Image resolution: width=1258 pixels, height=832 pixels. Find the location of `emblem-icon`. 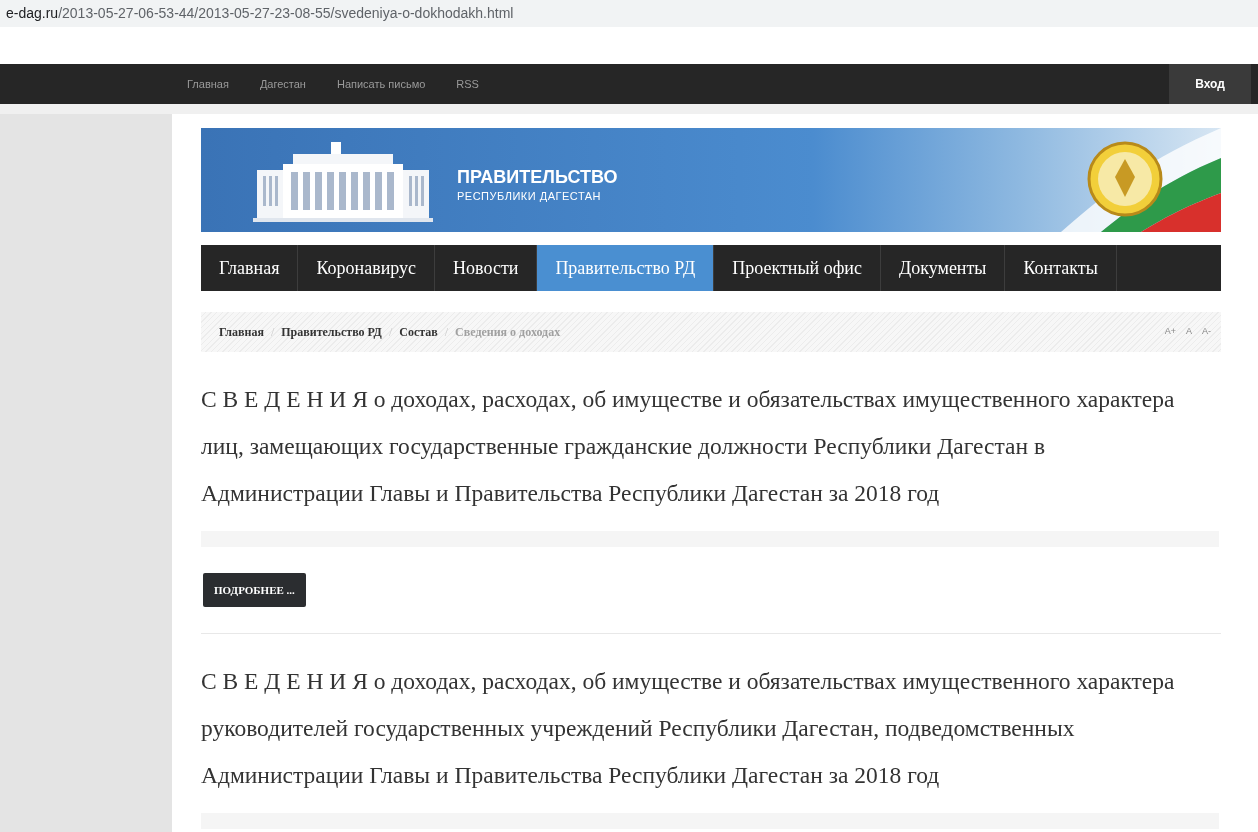

emblem-icon is located at coordinates (1125, 179).